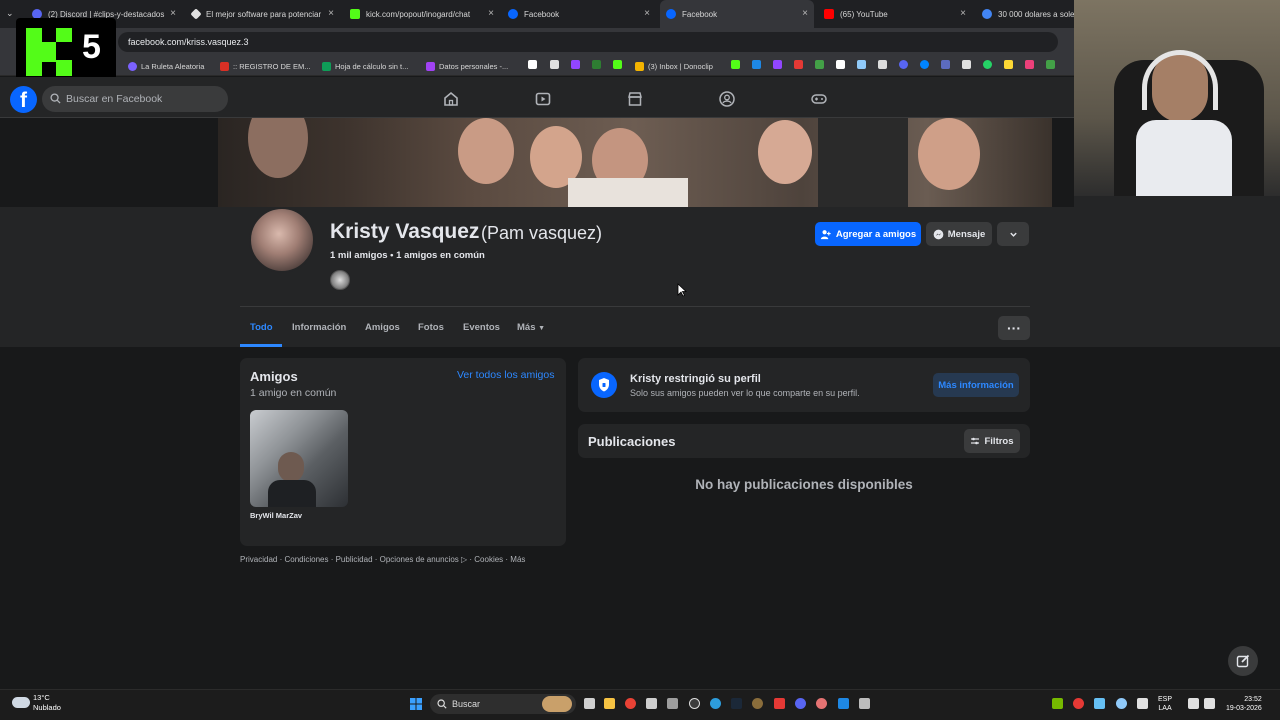  Describe the element at coordinates (579, 14) in the screenshot. I see `browser-tab-facebook-1: Facebook ×` at that location.